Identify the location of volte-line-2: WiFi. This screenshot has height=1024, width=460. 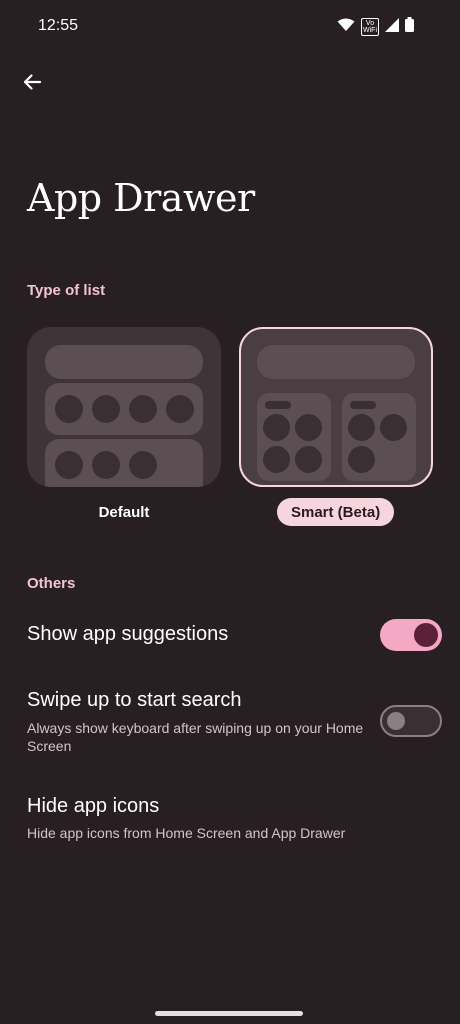
(370, 30).